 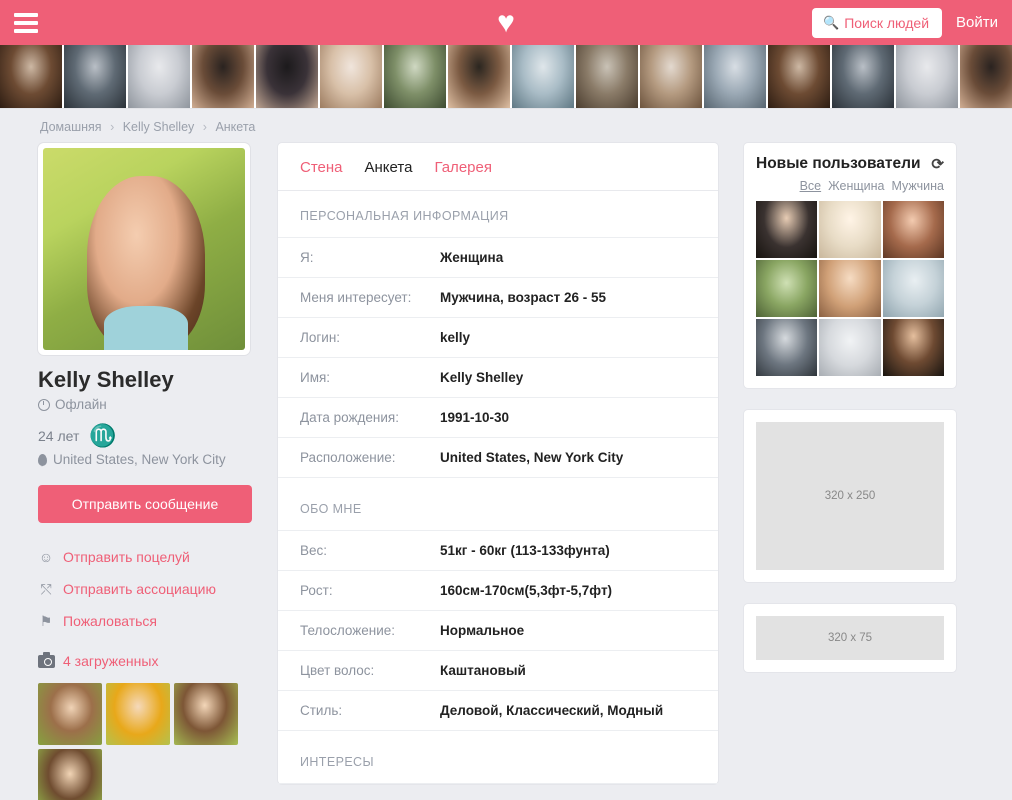 What do you see at coordinates (977, 22) in the screenshot?
I see `login-link: Войти` at bounding box center [977, 22].